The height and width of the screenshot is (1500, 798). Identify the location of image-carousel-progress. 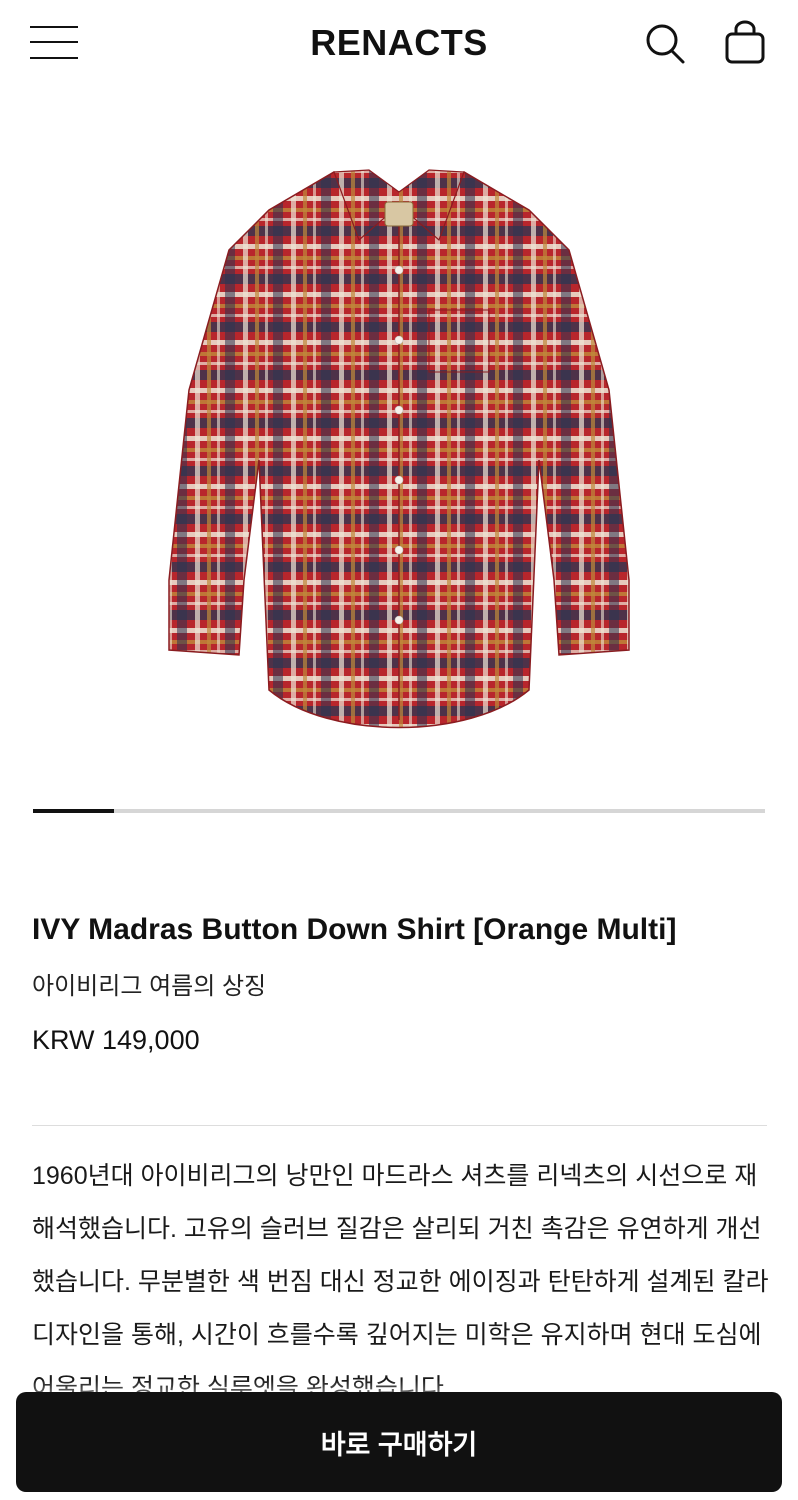
(399, 811).